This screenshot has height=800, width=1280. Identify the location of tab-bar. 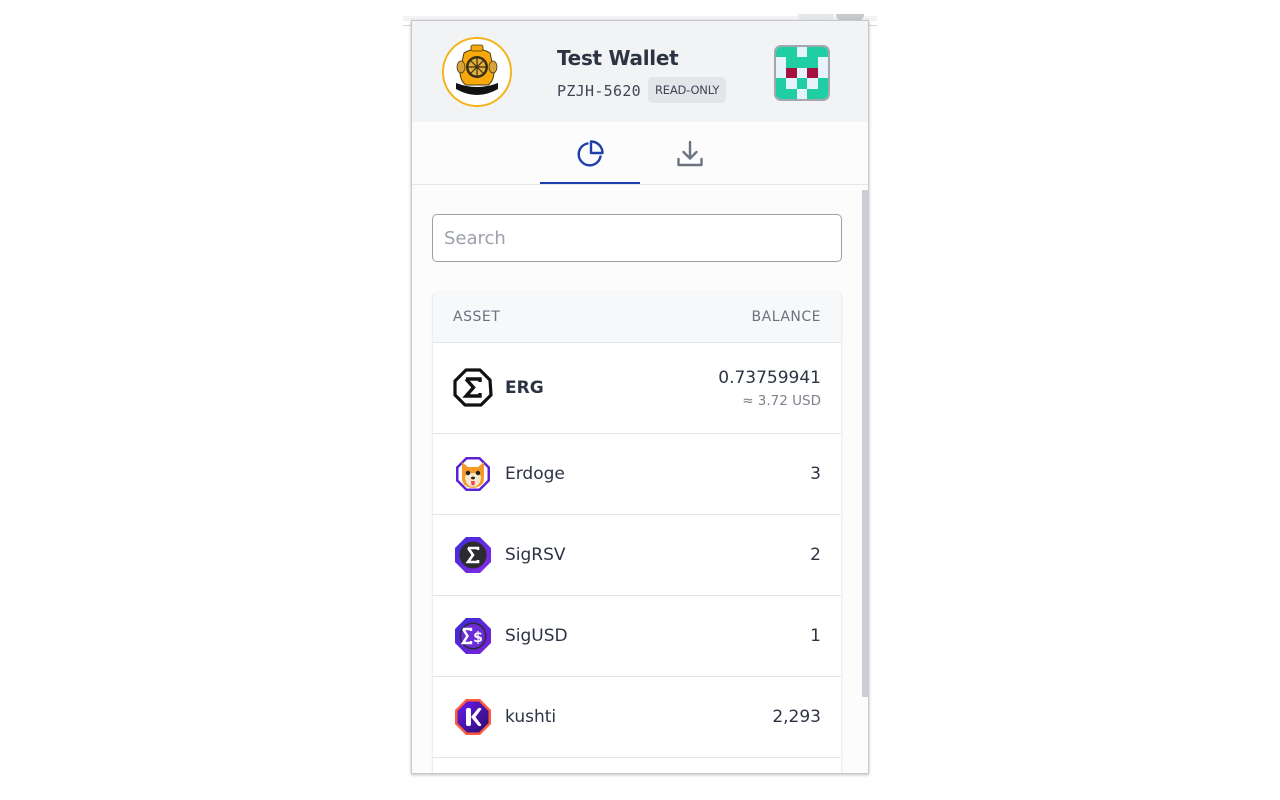
(640, 153).